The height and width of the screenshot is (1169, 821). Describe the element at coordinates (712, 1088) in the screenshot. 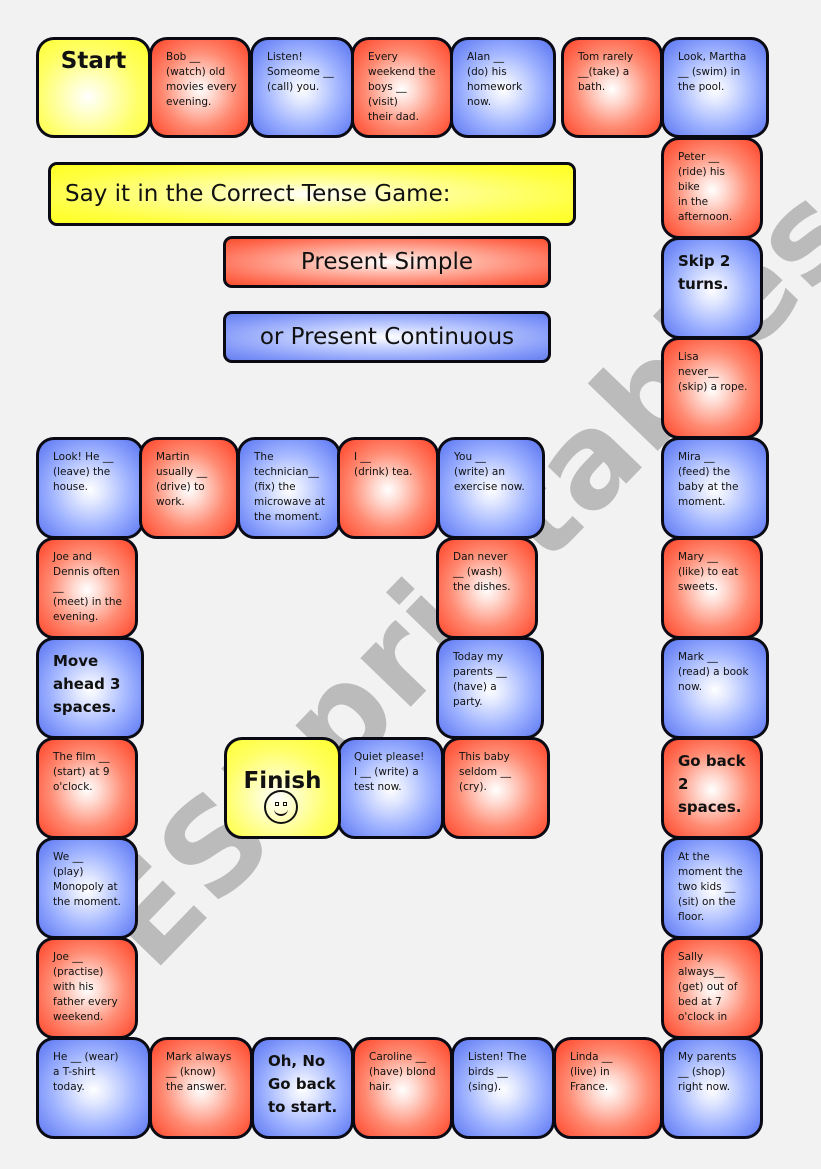

I see `board-tile: My parents __ (shop) right now.` at that location.